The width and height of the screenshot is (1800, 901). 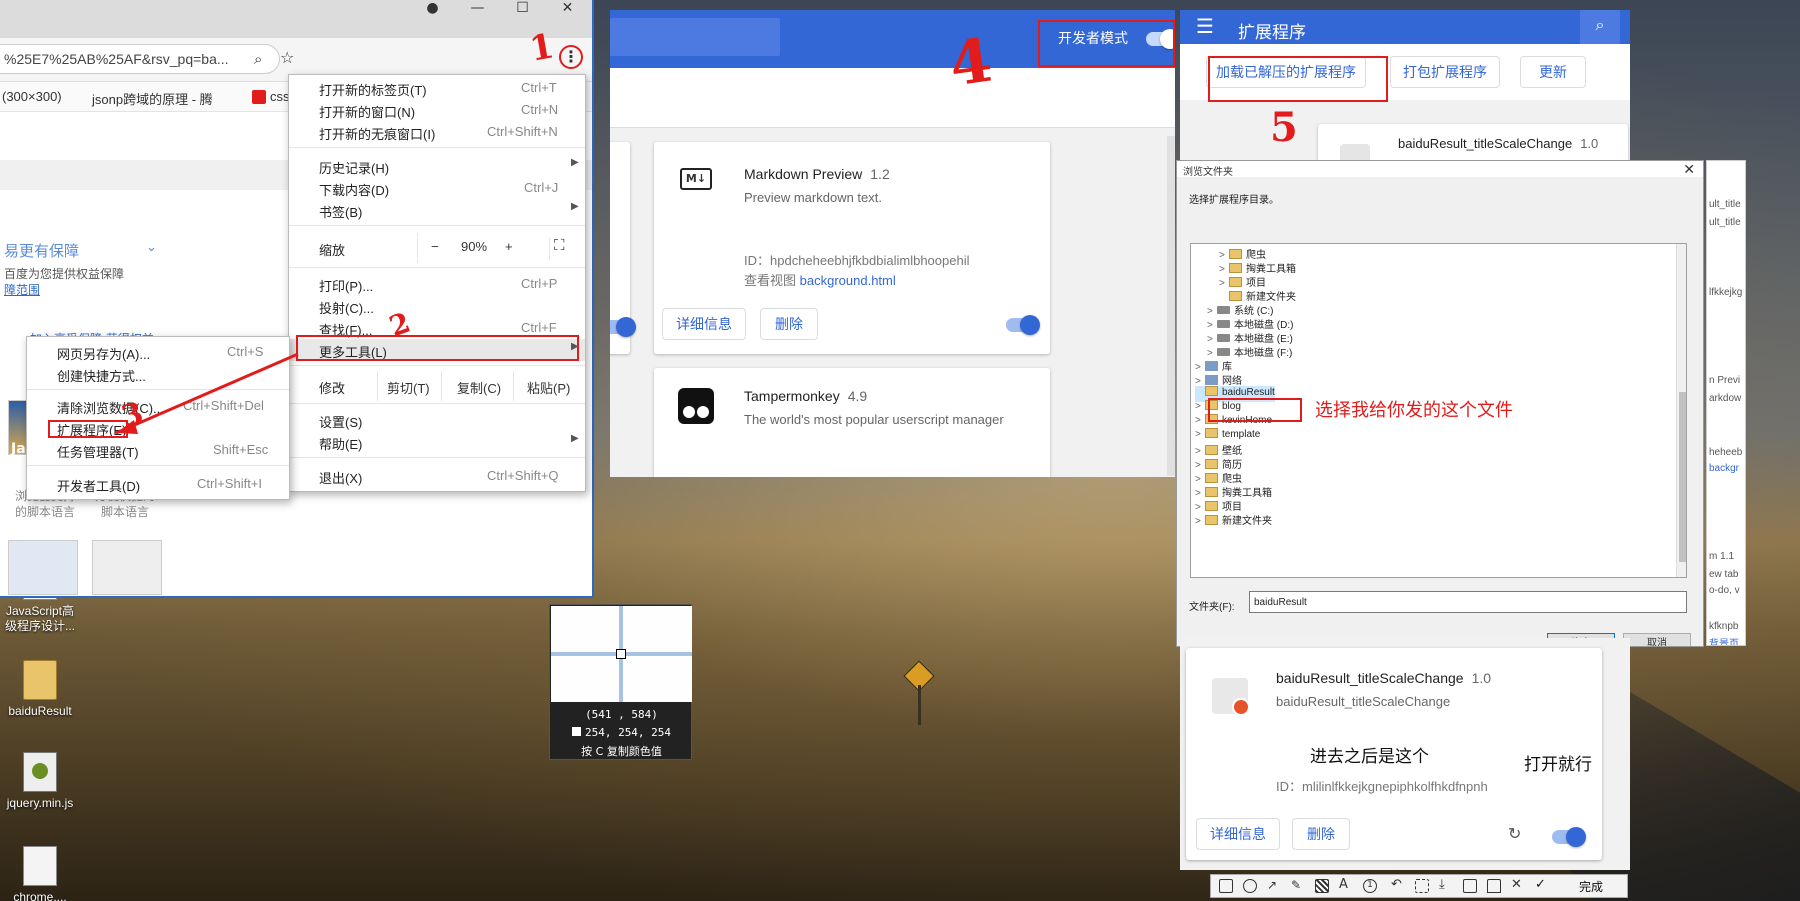 I want to click on fragment-text: kfknpb, so click(x=1724, y=626).